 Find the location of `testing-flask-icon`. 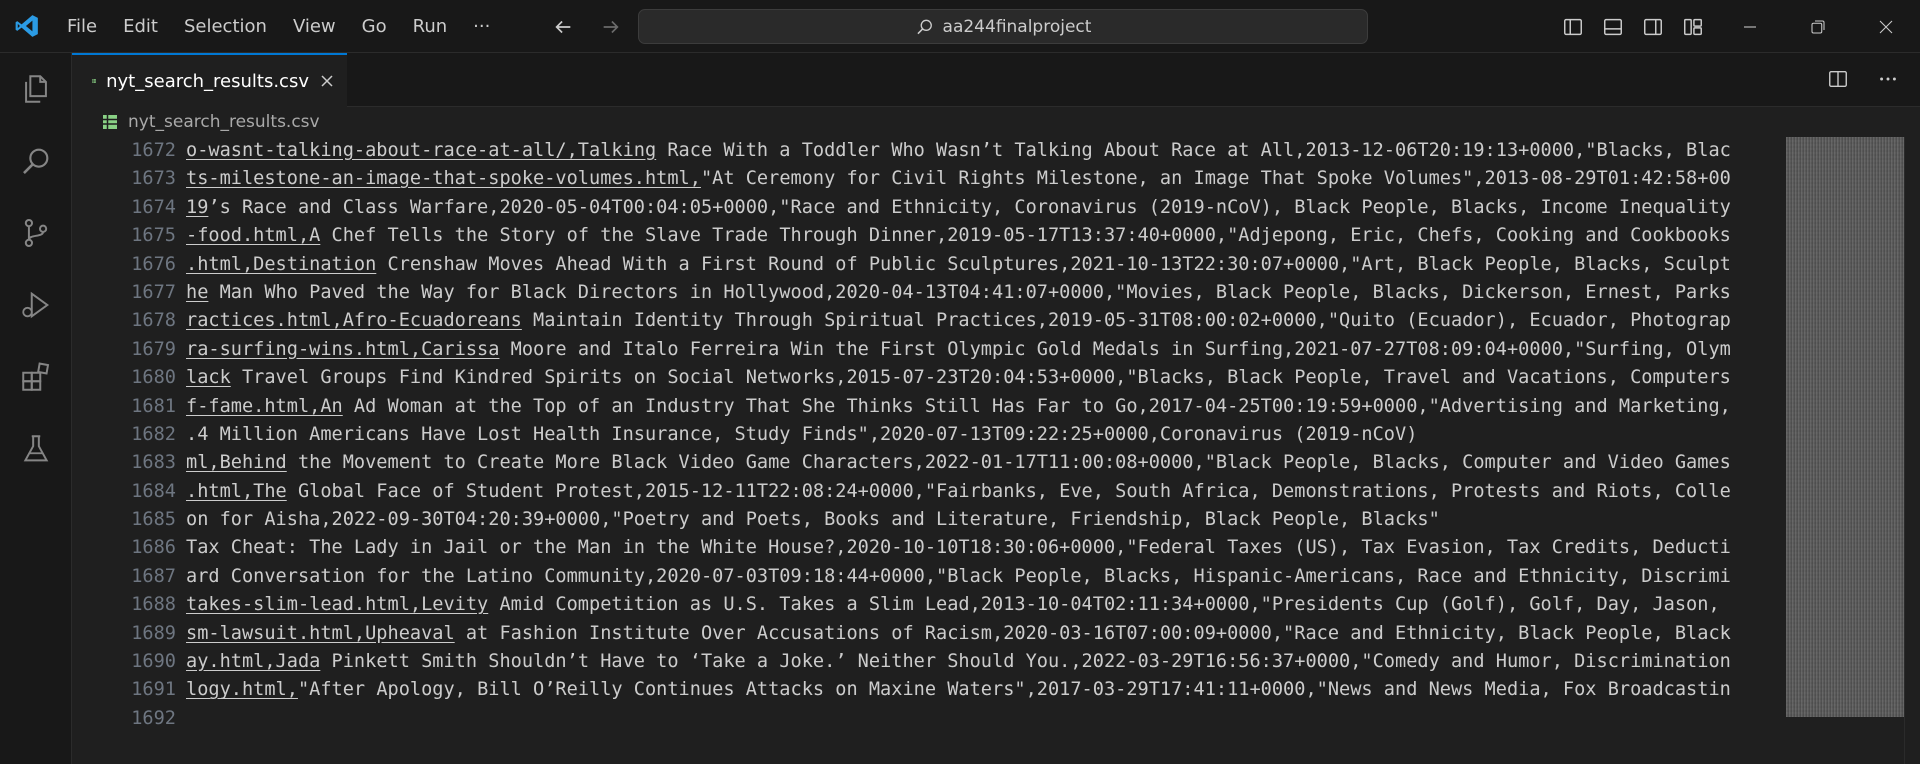

testing-flask-icon is located at coordinates (36, 449).